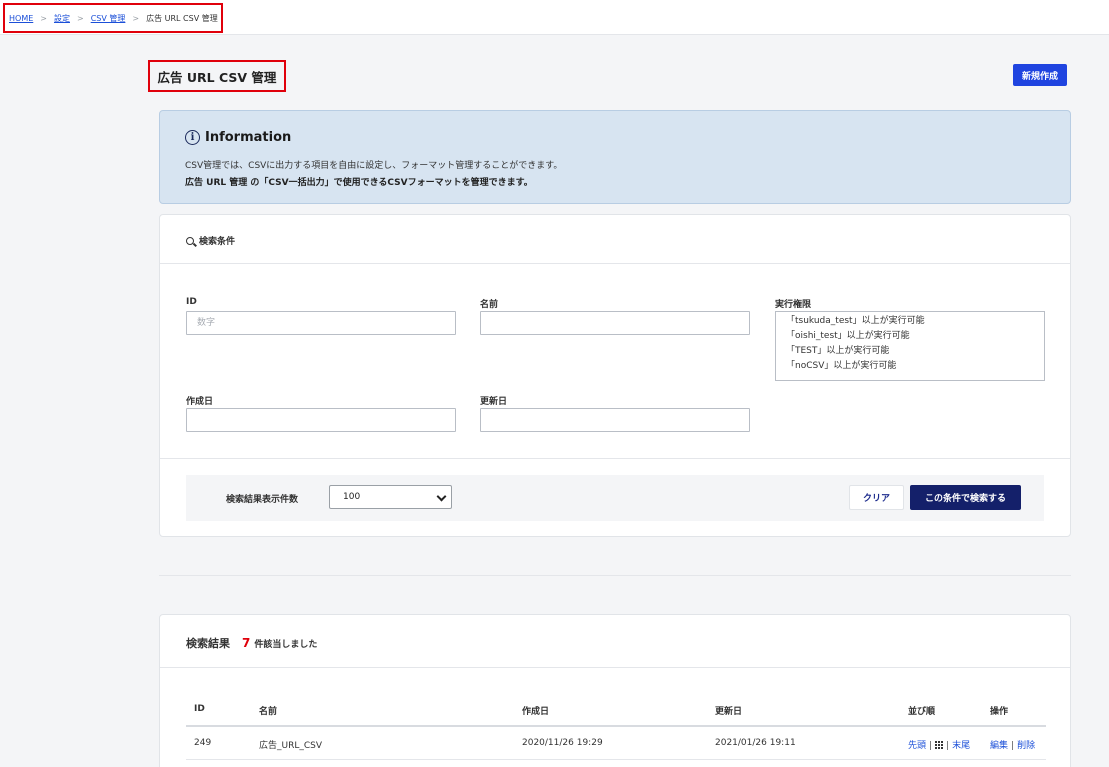 The width and height of the screenshot is (1109, 767). Describe the element at coordinates (910, 366) in the screenshot. I see `permission-option: 「noCSV」以上が実行可能` at that location.